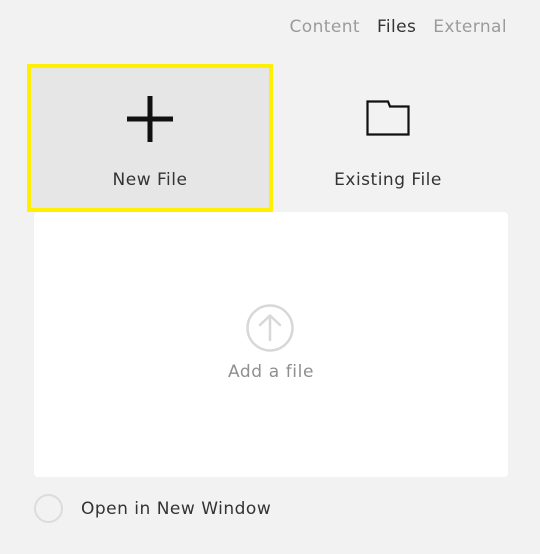  What do you see at coordinates (388, 180) in the screenshot?
I see `existing-file-label: Existing File` at bounding box center [388, 180].